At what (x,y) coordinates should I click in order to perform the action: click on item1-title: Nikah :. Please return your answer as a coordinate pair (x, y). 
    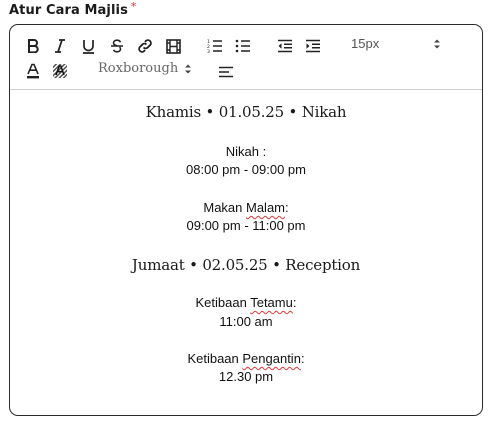
    Looking at the image, I should click on (246, 151).